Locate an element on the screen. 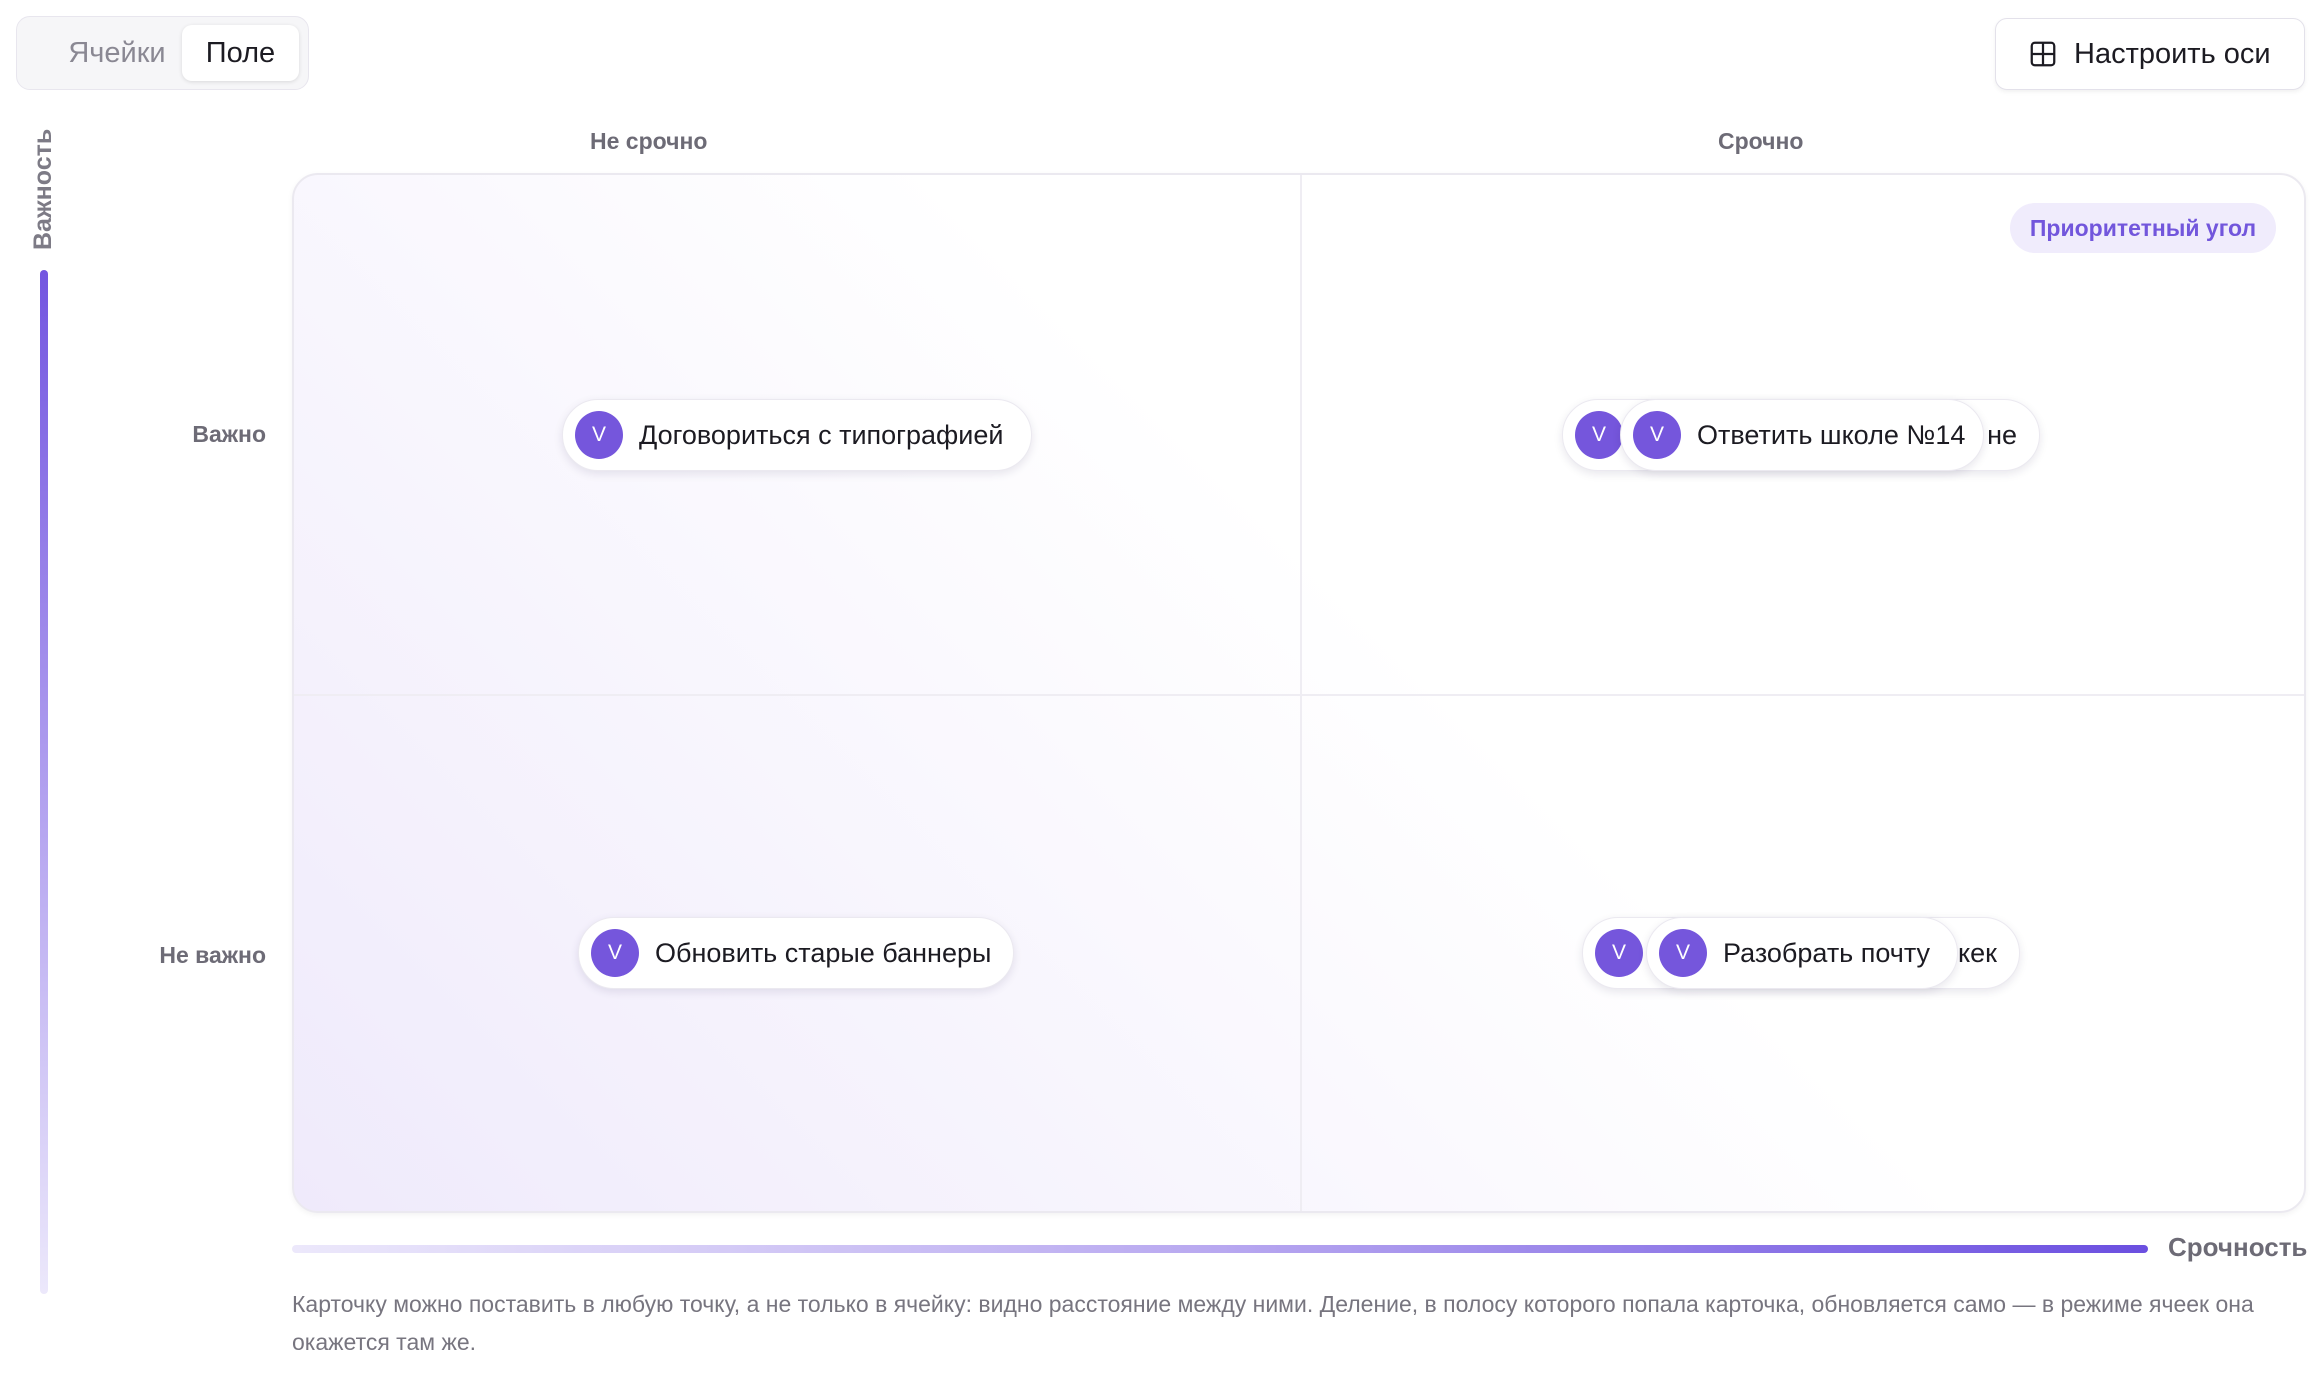  tab-cells: Ячейки is located at coordinates (117, 53).